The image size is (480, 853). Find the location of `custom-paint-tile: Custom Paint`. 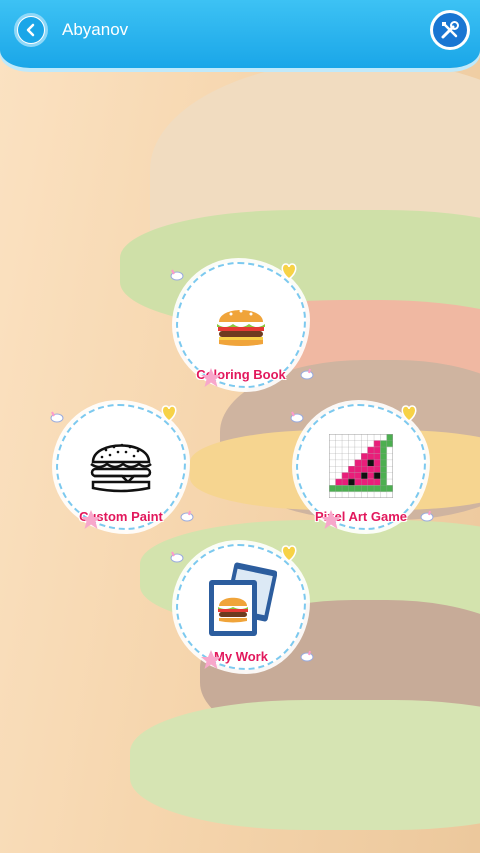

custom-paint-tile: Custom Paint is located at coordinates (122, 466).